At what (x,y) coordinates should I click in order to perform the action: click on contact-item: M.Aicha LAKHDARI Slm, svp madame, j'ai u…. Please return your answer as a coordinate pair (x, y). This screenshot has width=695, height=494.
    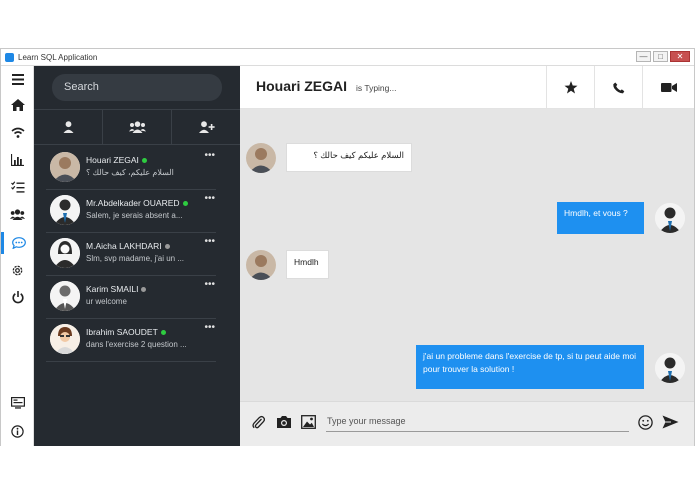
    Looking at the image, I should click on (131, 254).